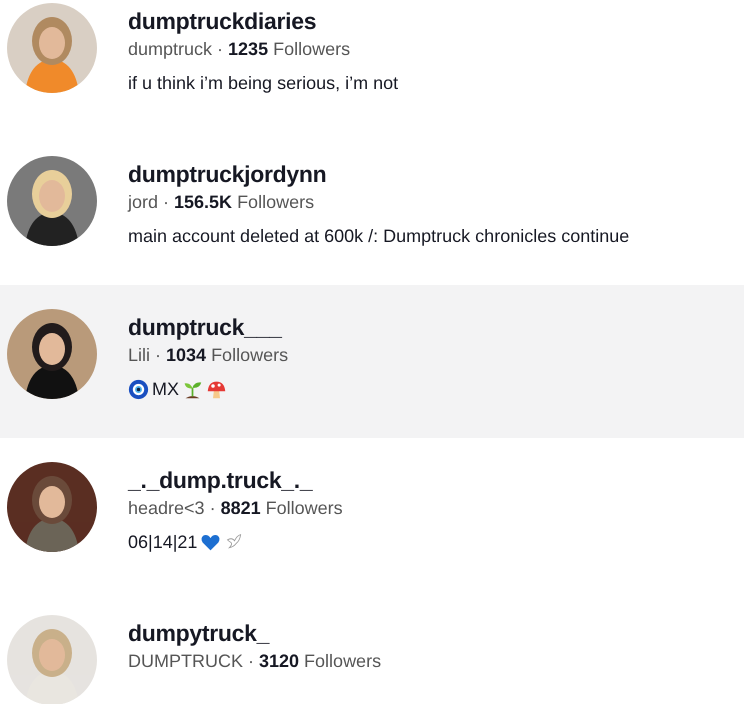 This screenshot has width=744, height=704. I want to click on eye-icon, so click(138, 389).